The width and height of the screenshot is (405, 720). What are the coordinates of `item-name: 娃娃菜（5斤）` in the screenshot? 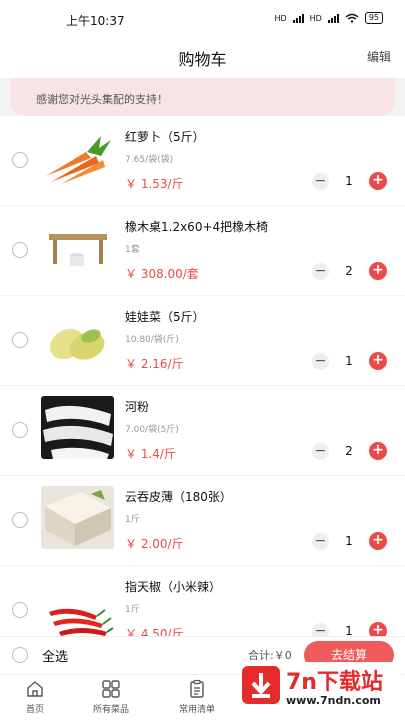 It's located at (165, 317).